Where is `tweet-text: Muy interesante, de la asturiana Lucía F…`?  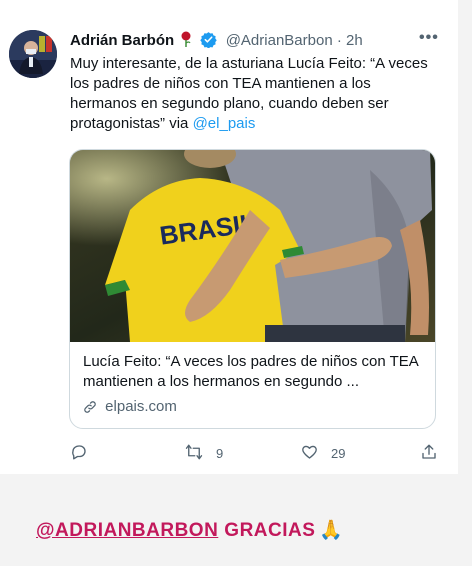 tweet-text: Muy interesante, de la asturiana Lucía F… is located at coordinates (254, 94).